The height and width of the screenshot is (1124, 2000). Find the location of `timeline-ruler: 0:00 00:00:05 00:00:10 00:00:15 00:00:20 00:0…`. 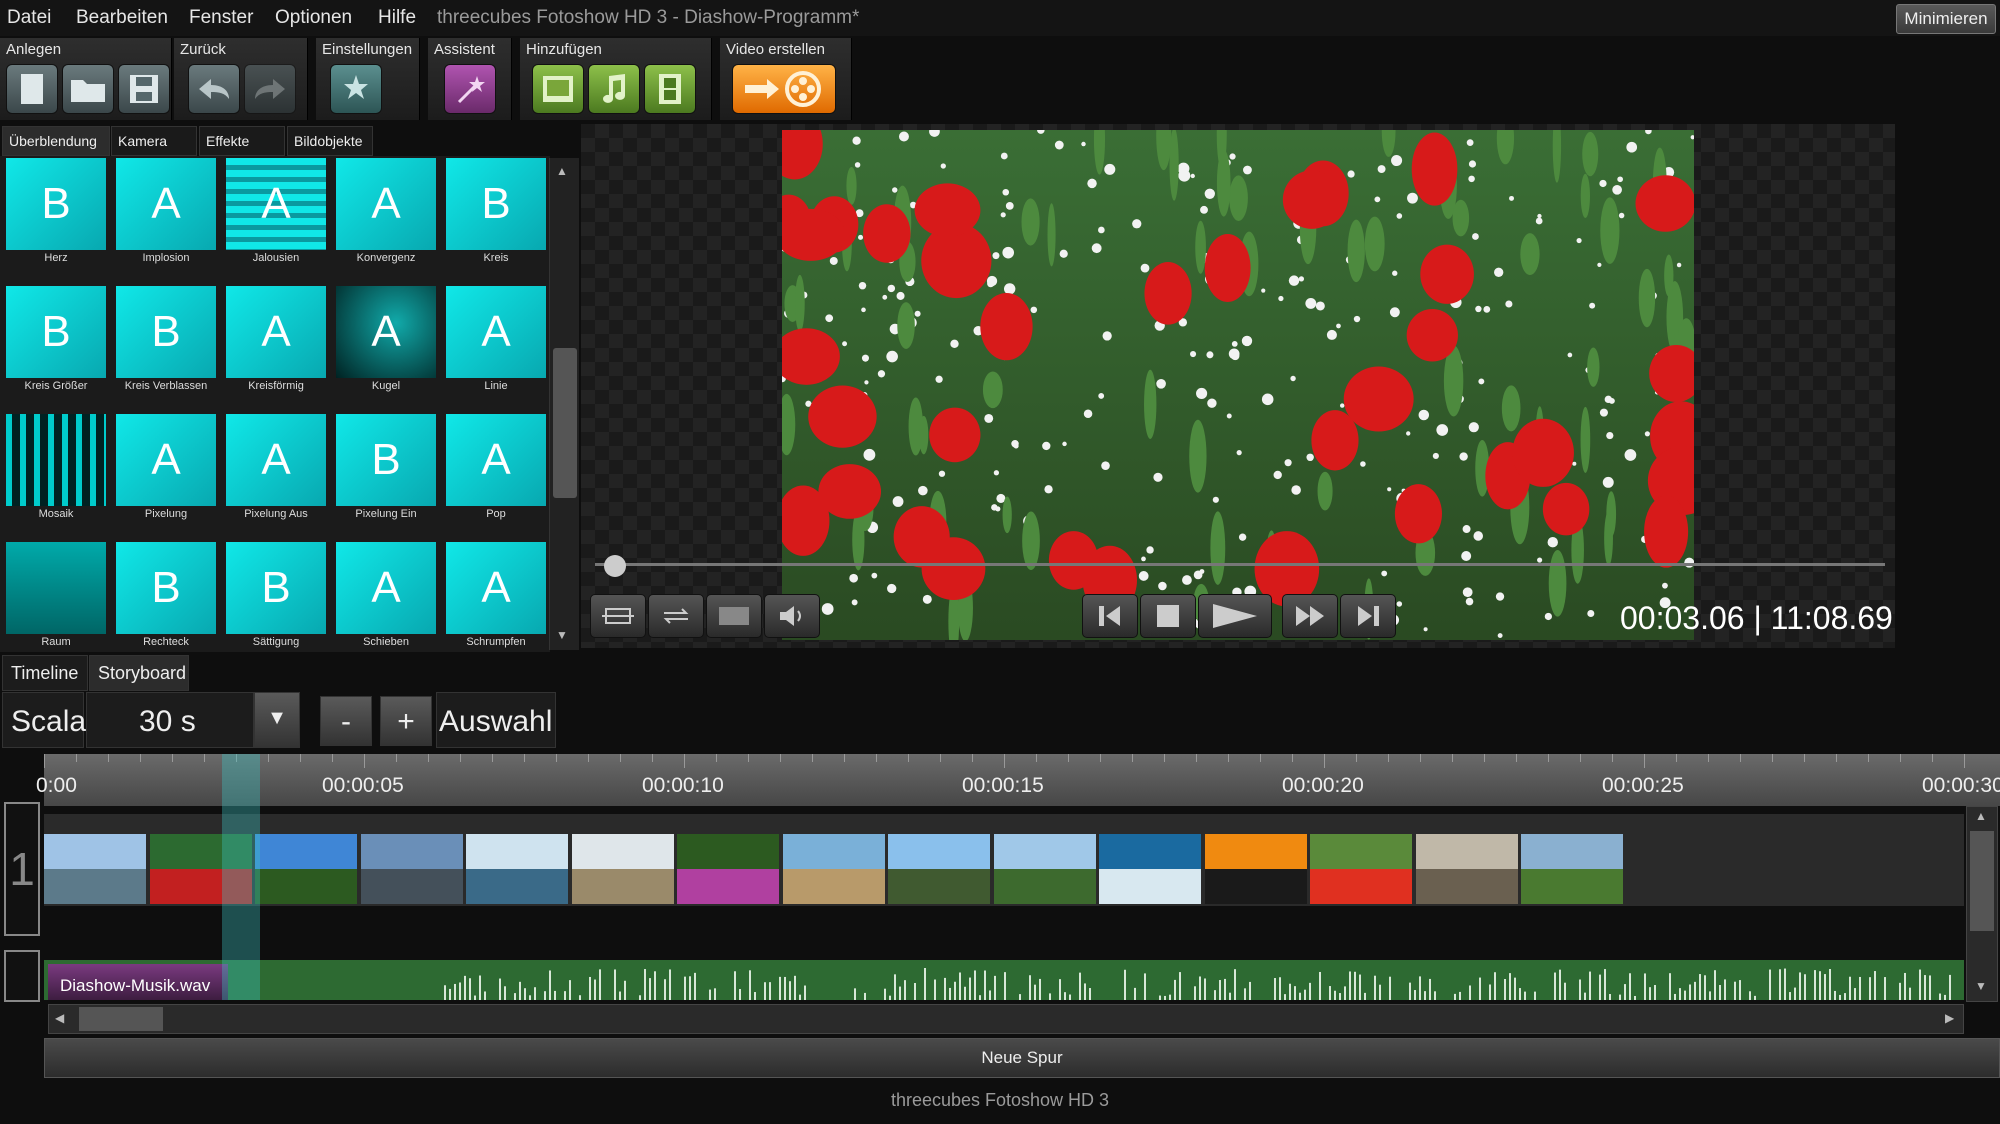

timeline-ruler: 0:00 00:00:05 00:00:10 00:00:15 00:00:20 00:0… is located at coordinates (1018, 780).